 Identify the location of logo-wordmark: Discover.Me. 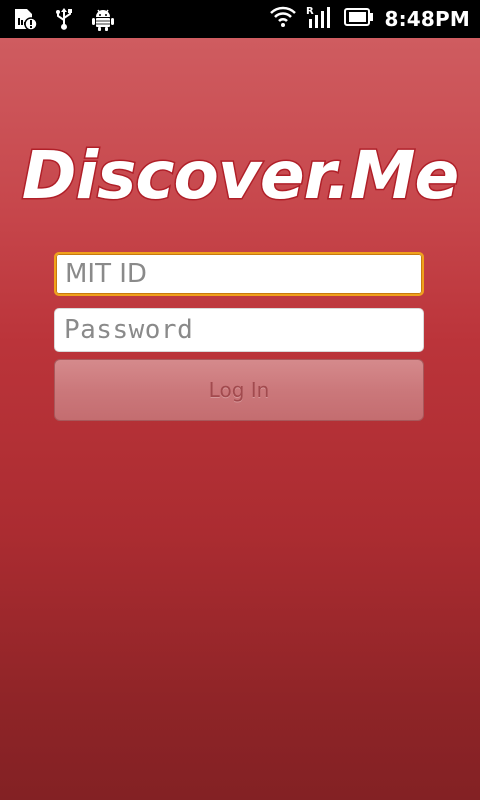
(240, 176).